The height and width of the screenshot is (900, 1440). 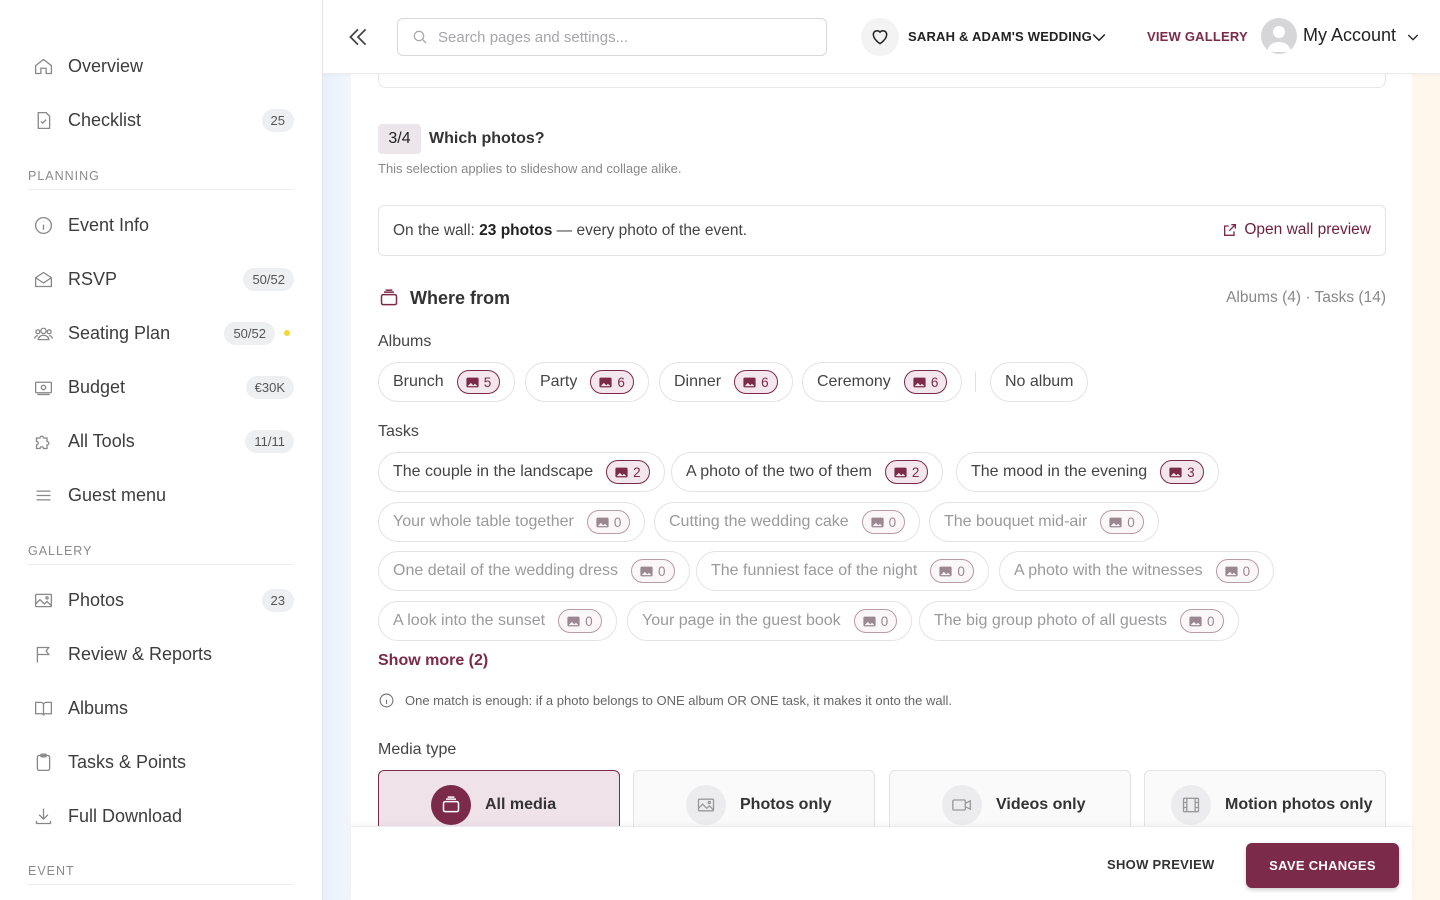 What do you see at coordinates (497, 621) in the screenshot?
I see `task-chip: A look into the sunset 0` at bounding box center [497, 621].